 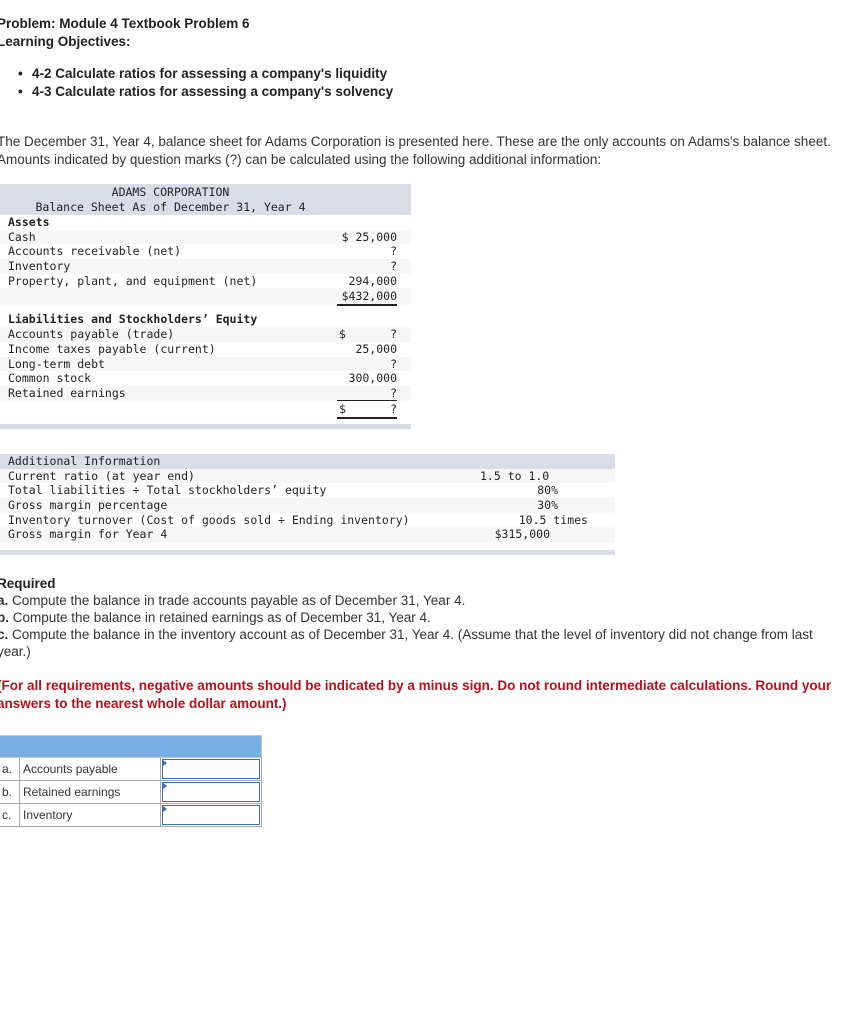 What do you see at coordinates (547, 504) in the screenshot?
I see `info-value: 30%` at bounding box center [547, 504].